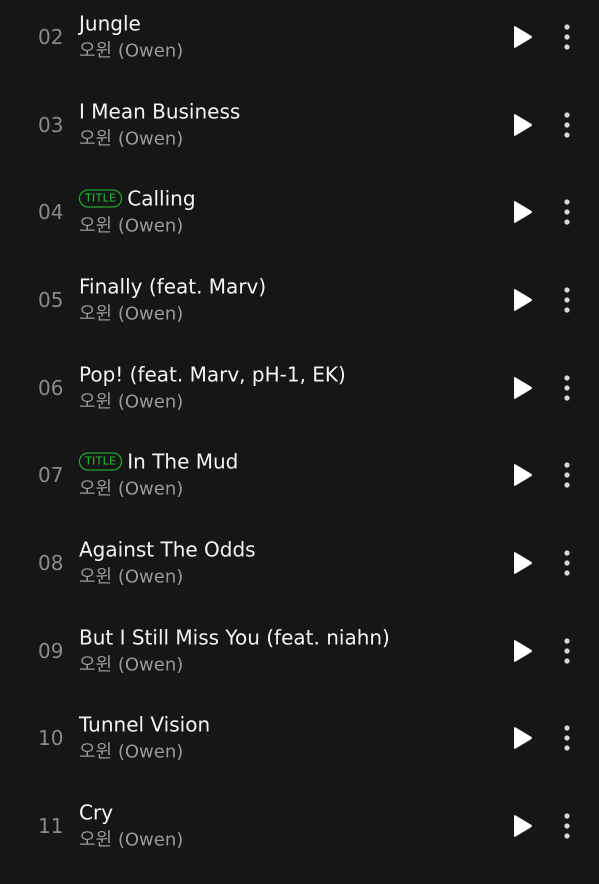 The height and width of the screenshot is (884, 599). Describe the element at coordinates (51, 650) in the screenshot. I see `track-number: 09` at that location.